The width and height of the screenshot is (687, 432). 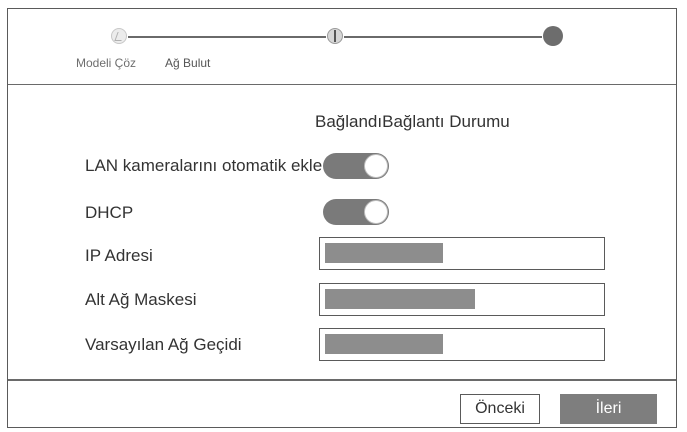 What do you see at coordinates (356, 212) in the screenshot?
I see `dhcp-toggle` at bounding box center [356, 212].